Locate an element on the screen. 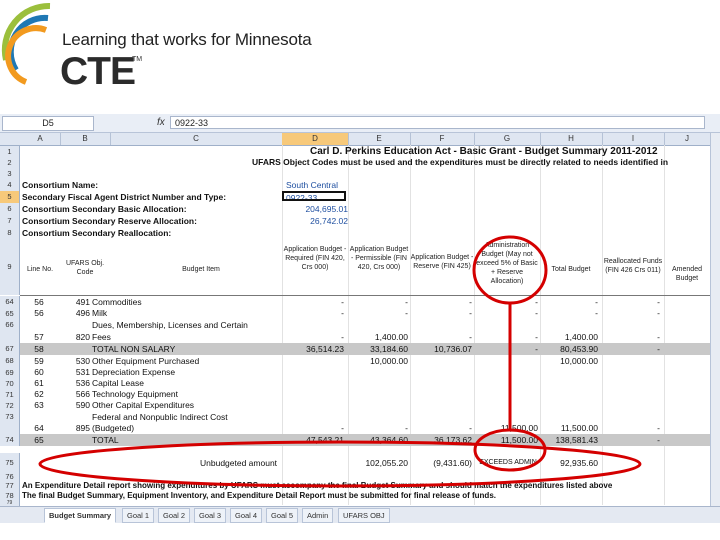  exceeds-admin-warning: EXCEEDS ADMIN is located at coordinates (508, 463).